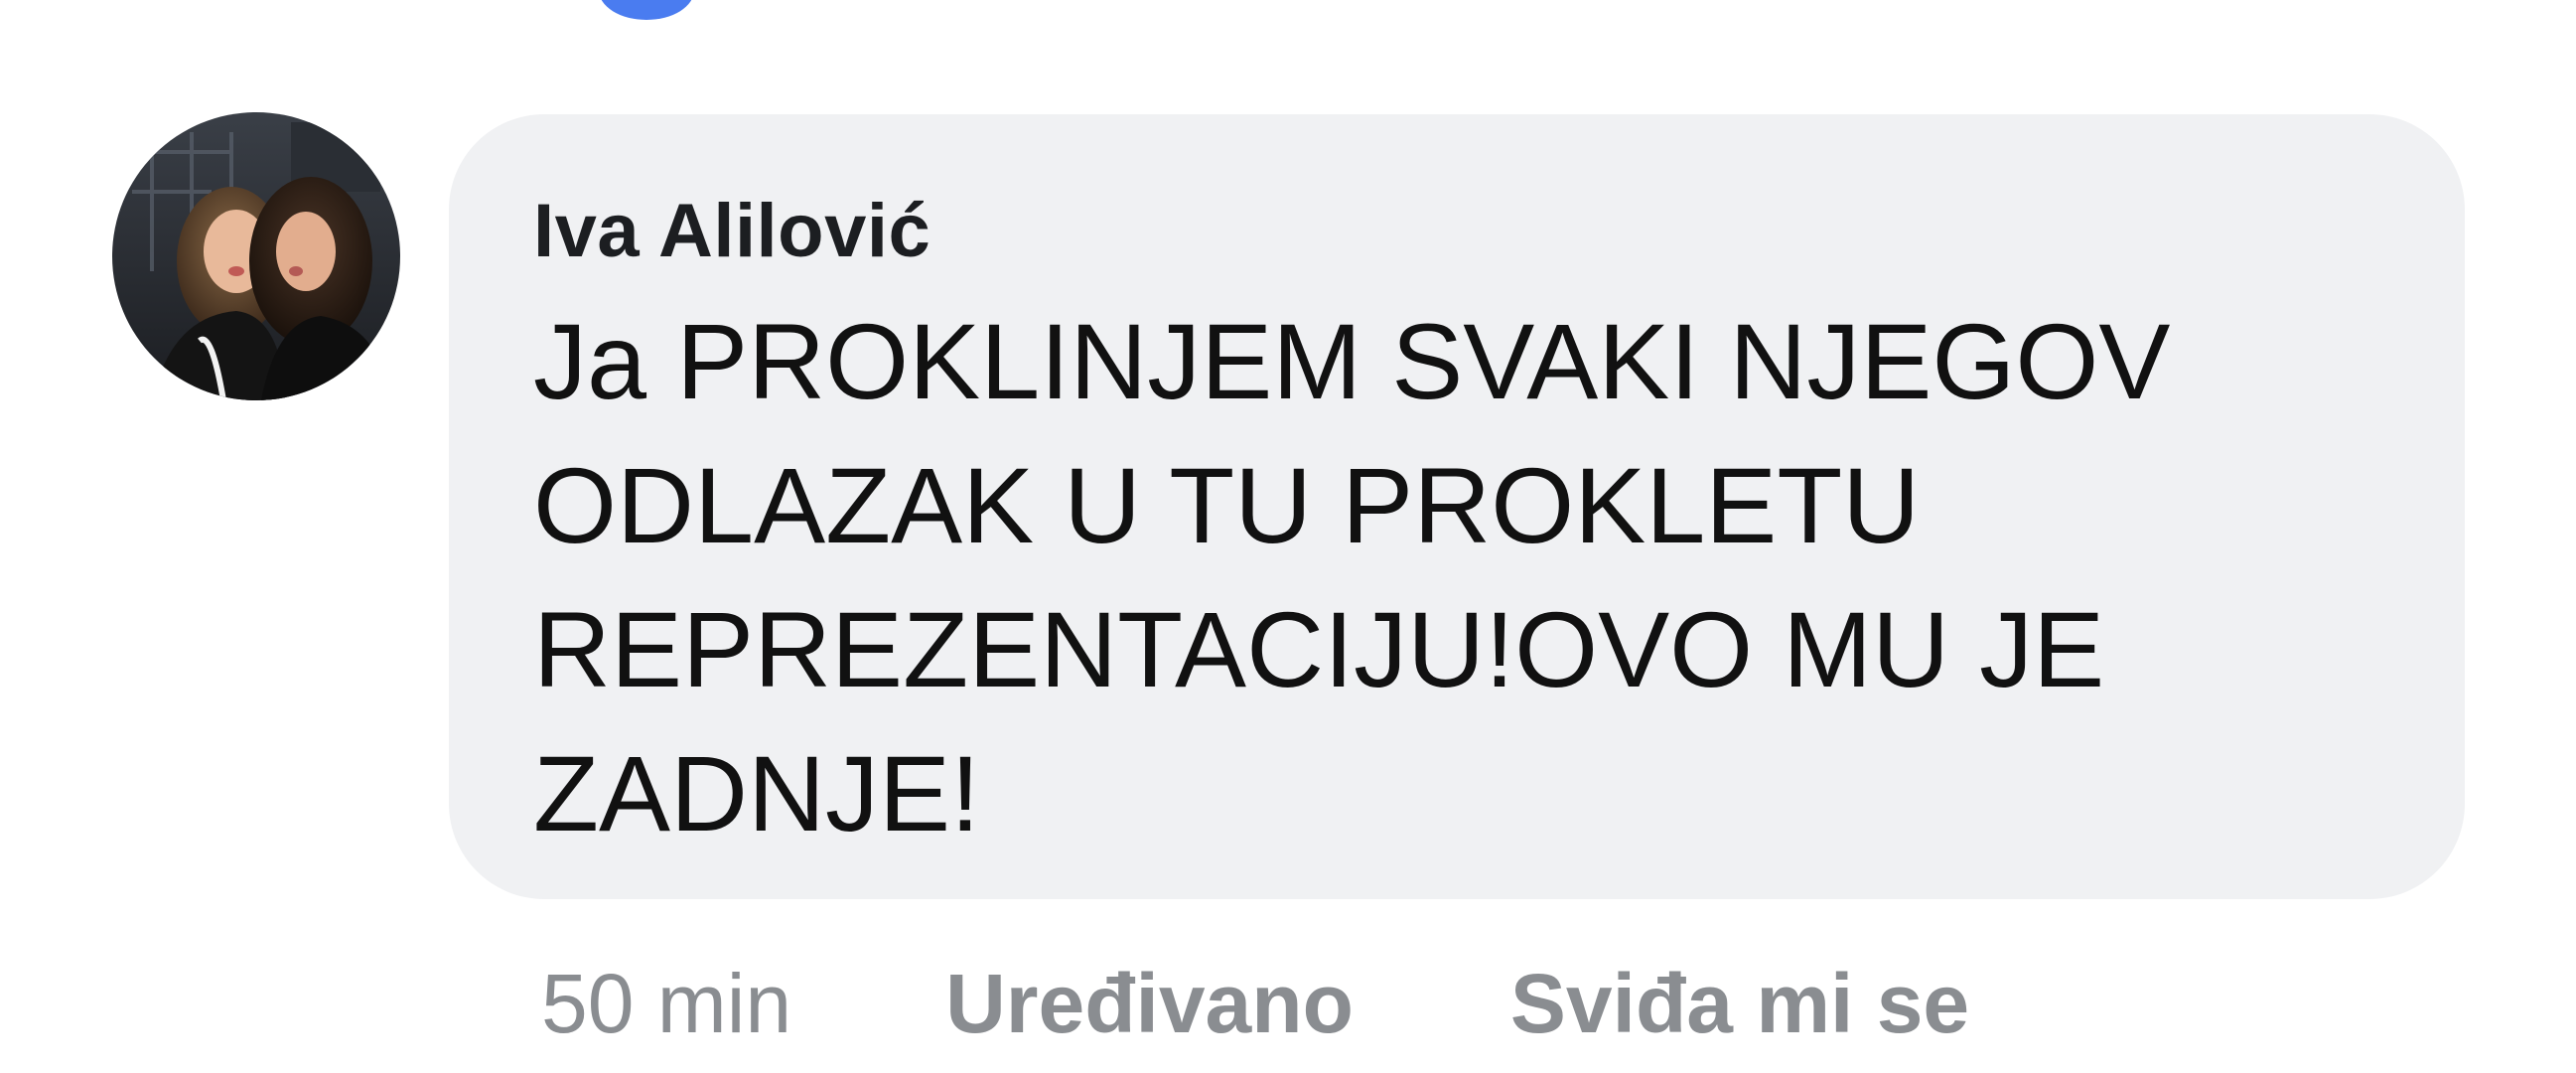  What do you see at coordinates (666, 1004) in the screenshot?
I see `comment-timestamp: 50 min` at bounding box center [666, 1004].